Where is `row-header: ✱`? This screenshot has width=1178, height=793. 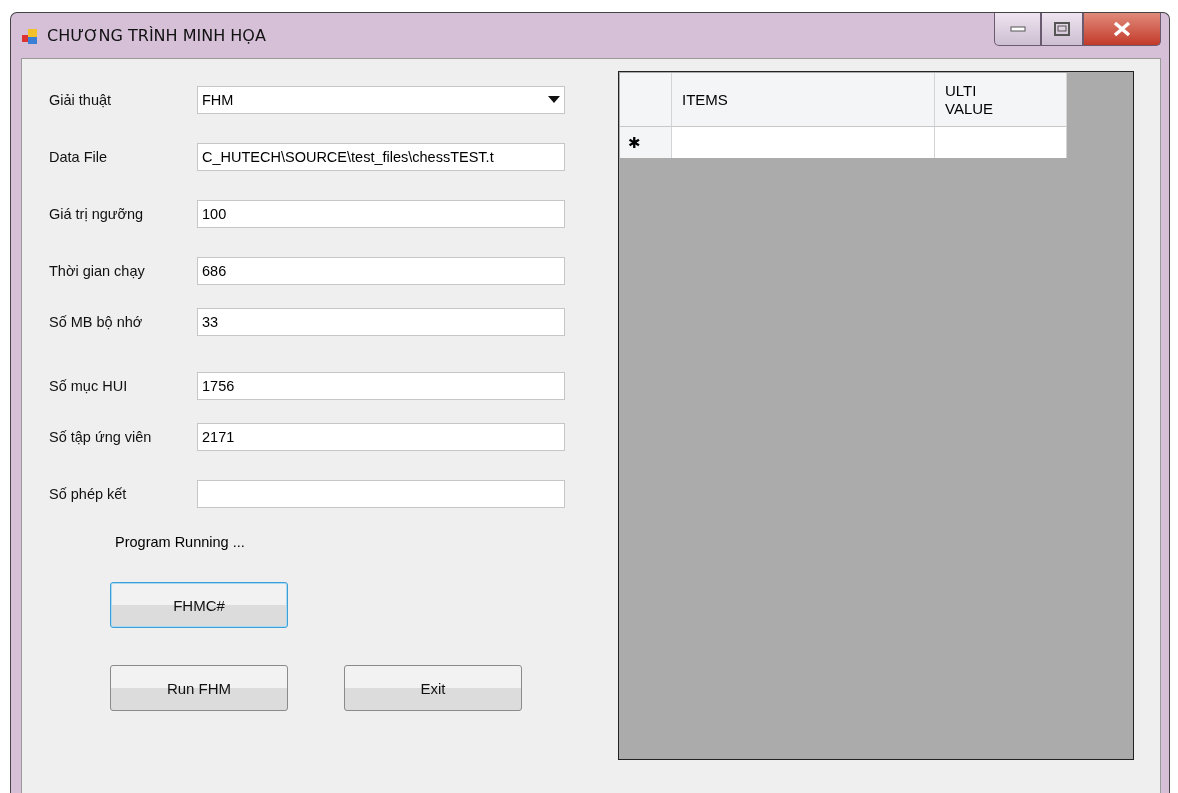 row-header: ✱ is located at coordinates (646, 142).